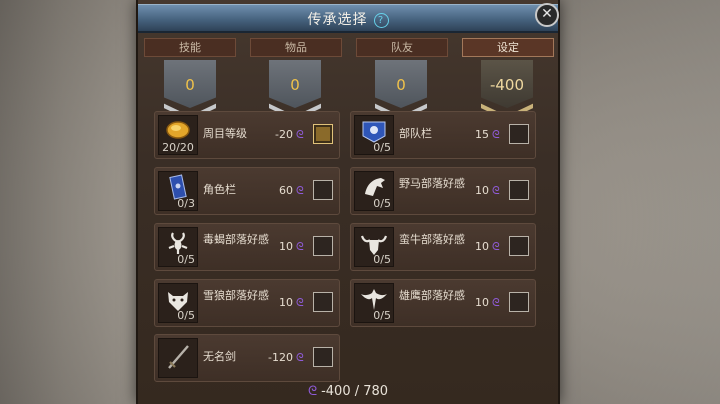 This screenshot has width=720, height=404. What do you see at coordinates (236, 239) in the screenshot?
I see `item-name: 毒蝎部落好感` at bounding box center [236, 239].